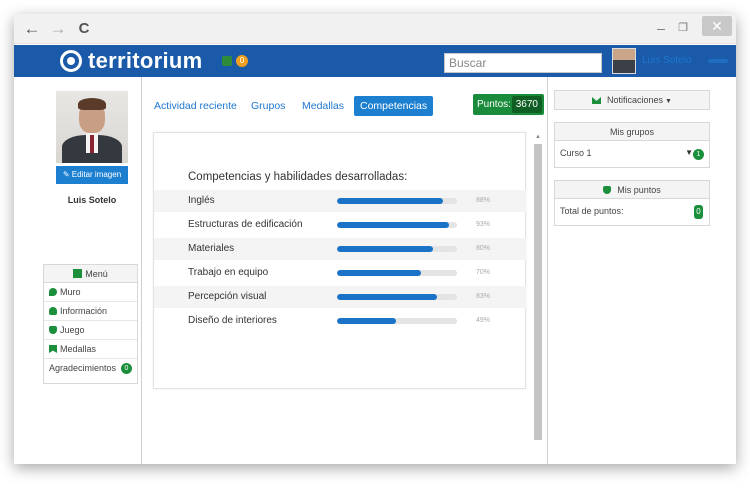 The image size is (750, 500). I want to click on back-arrow-icon: ←, so click(32, 29).